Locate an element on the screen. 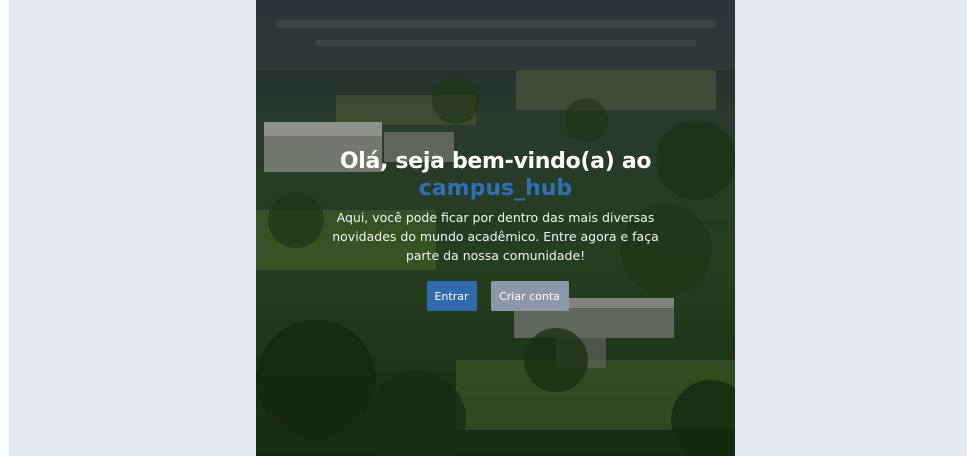 The image size is (967, 456). hero-actions: Entrar Criar conta is located at coordinates (495, 296).